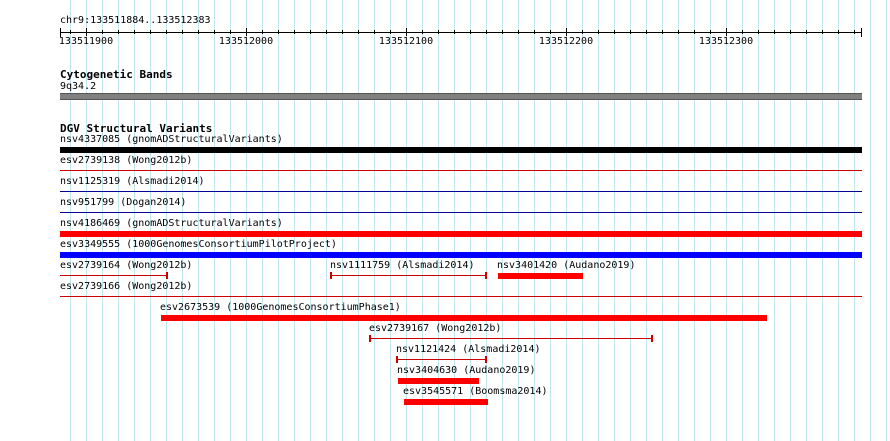 The height and width of the screenshot is (441, 890). I want to click on ruler-tick-label: 133512200, so click(566, 41).